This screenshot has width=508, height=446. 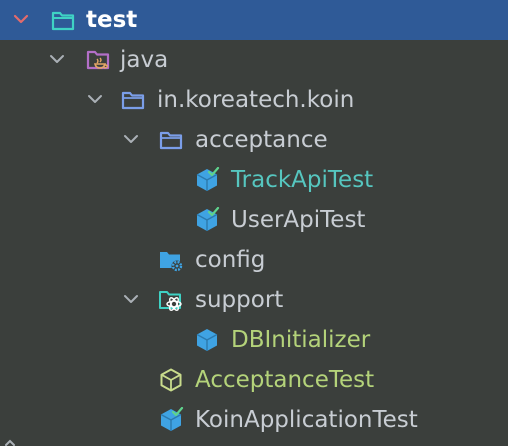 What do you see at coordinates (254, 60) in the screenshot?
I see `tree-row-java: java` at bounding box center [254, 60].